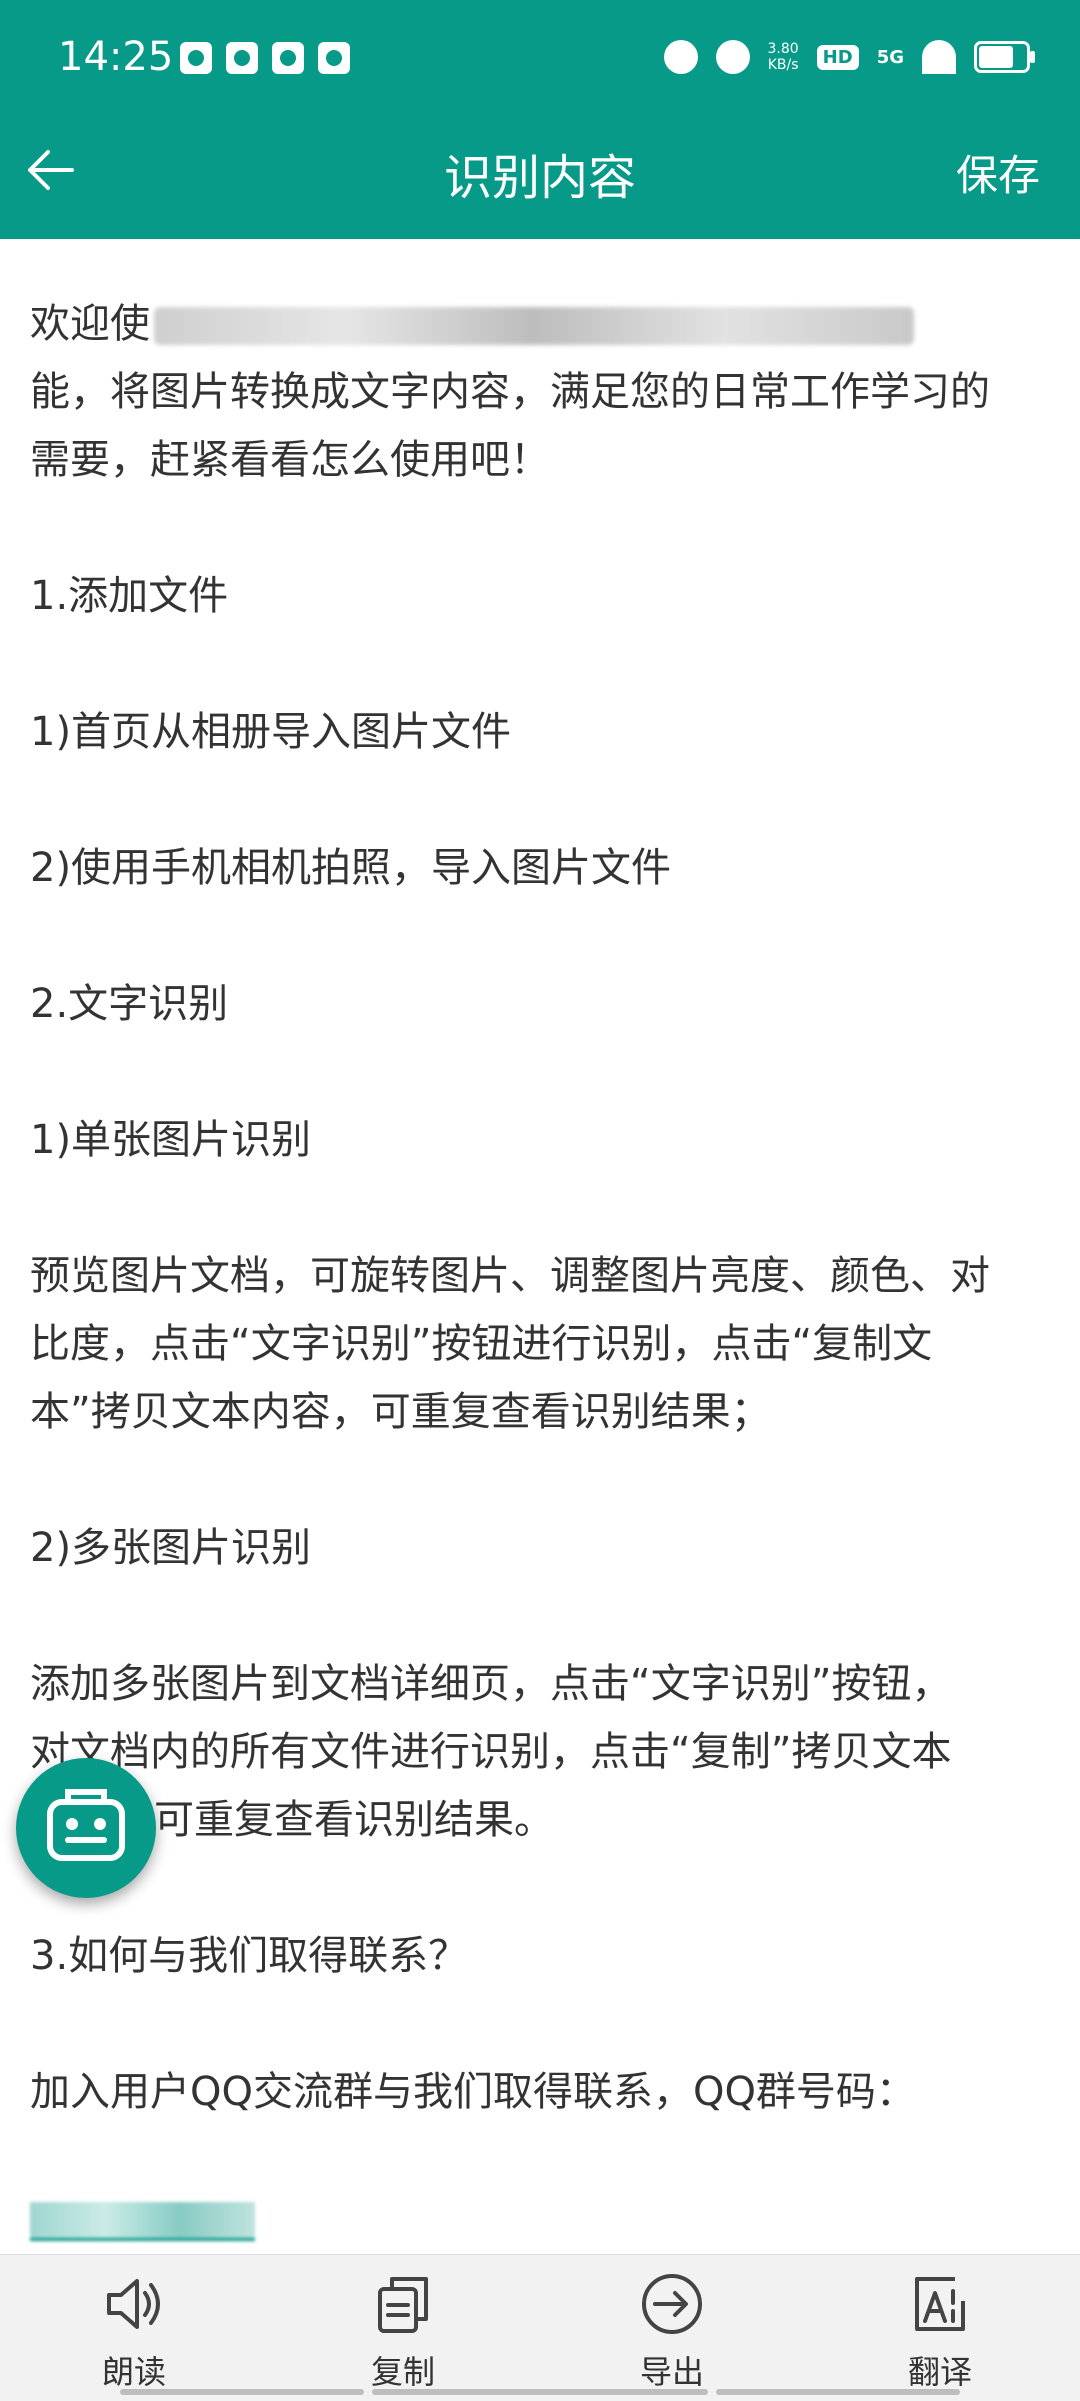 The width and height of the screenshot is (1080, 2401). What do you see at coordinates (732, 57) in the screenshot?
I see `mute-icon` at bounding box center [732, 57].